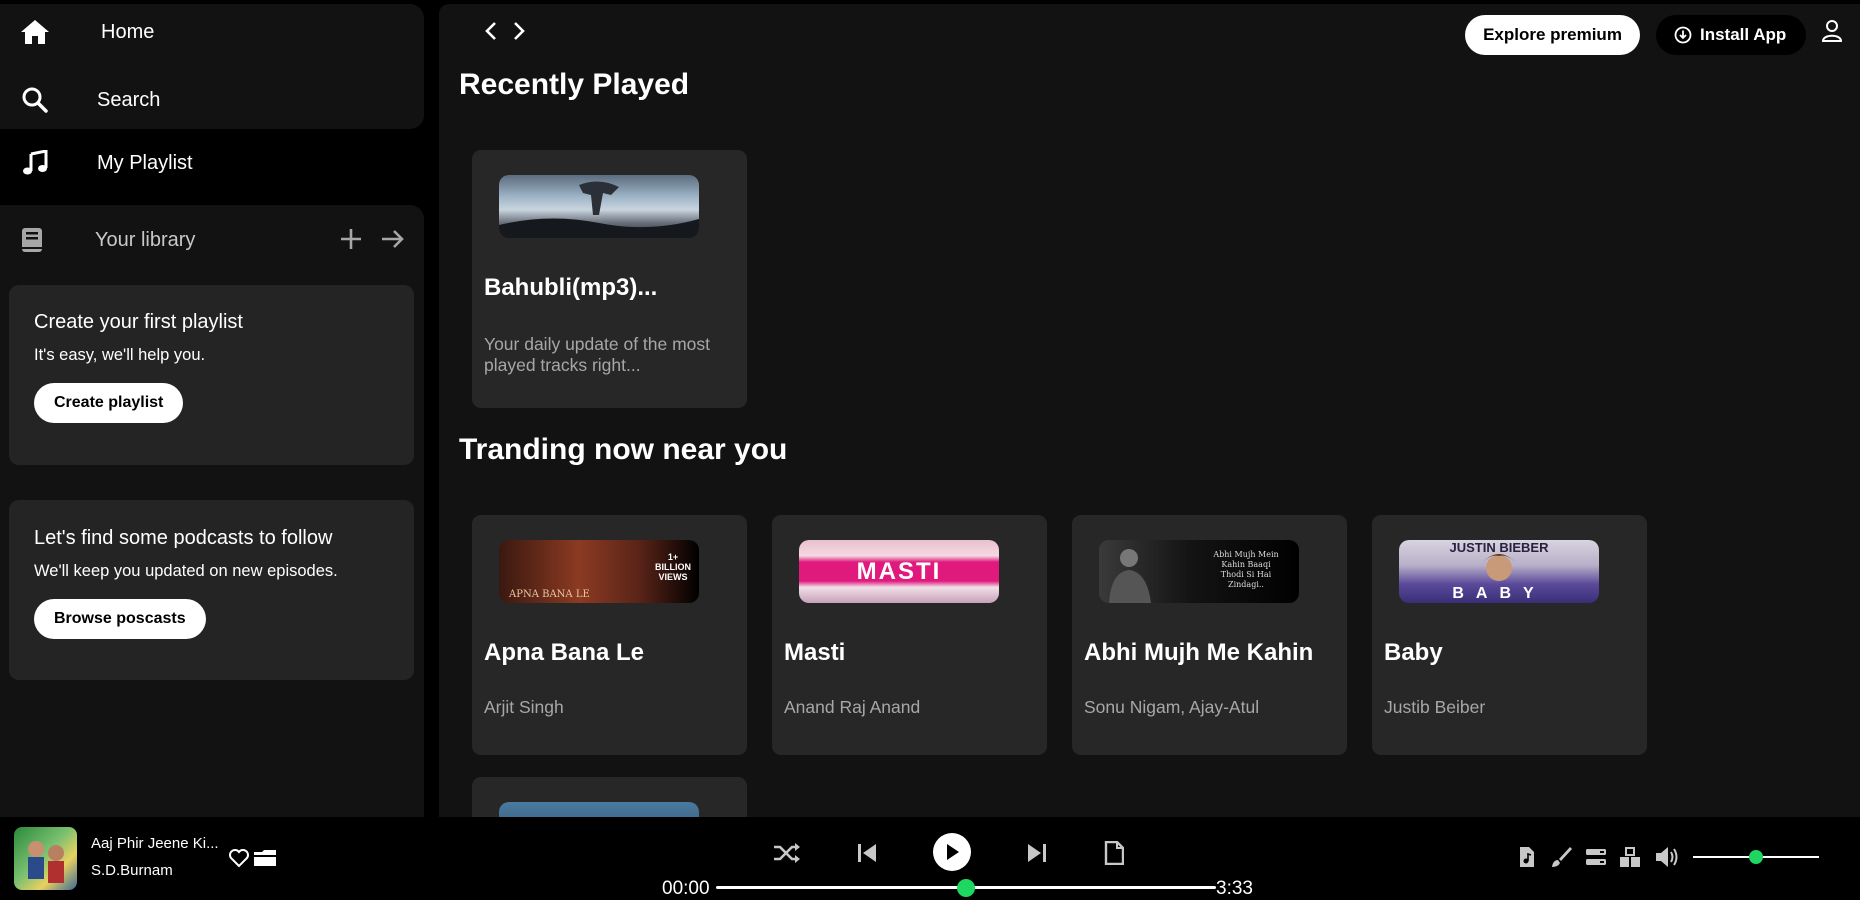 This screenshot has height=900, width=1860. I want to click on play-icon, so click(953, 852).